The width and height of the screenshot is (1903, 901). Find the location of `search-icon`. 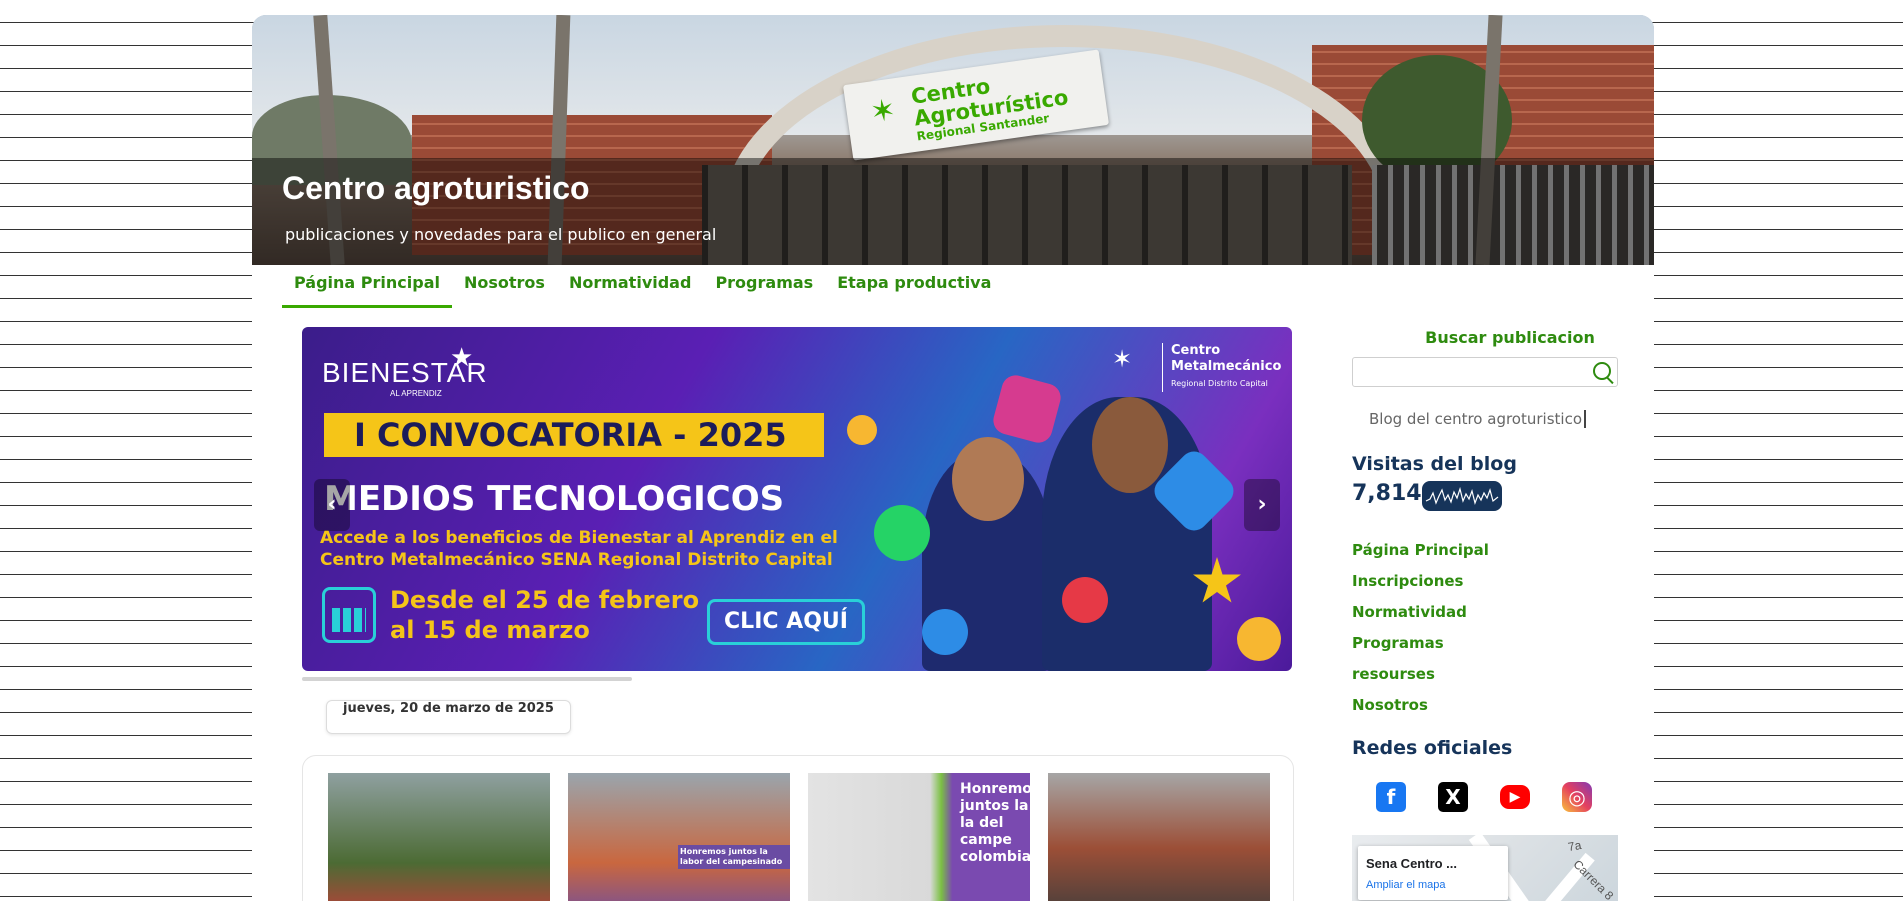

search-icon is located at coordinates (1602, 371).